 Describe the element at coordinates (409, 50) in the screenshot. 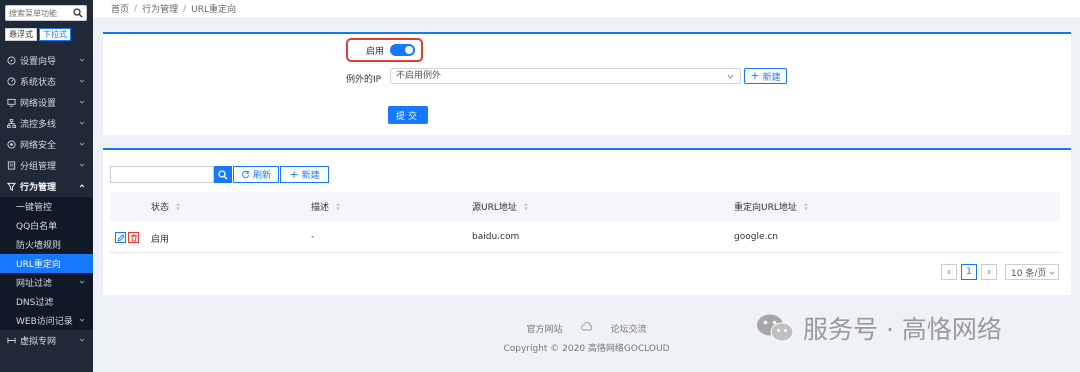

I see `switch-knob` at that location.